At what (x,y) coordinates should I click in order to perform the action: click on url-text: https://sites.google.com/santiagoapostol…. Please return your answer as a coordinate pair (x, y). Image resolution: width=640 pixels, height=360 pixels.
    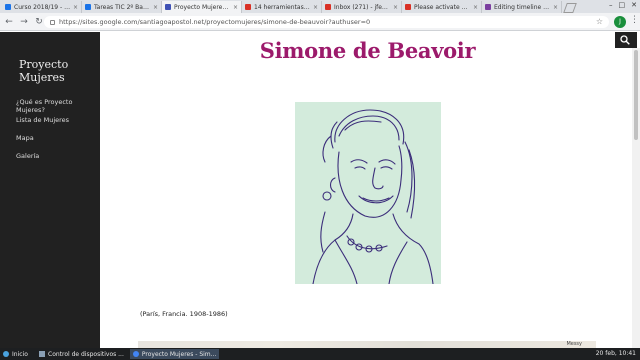
    Looking at the image, I should click on (215, 22).